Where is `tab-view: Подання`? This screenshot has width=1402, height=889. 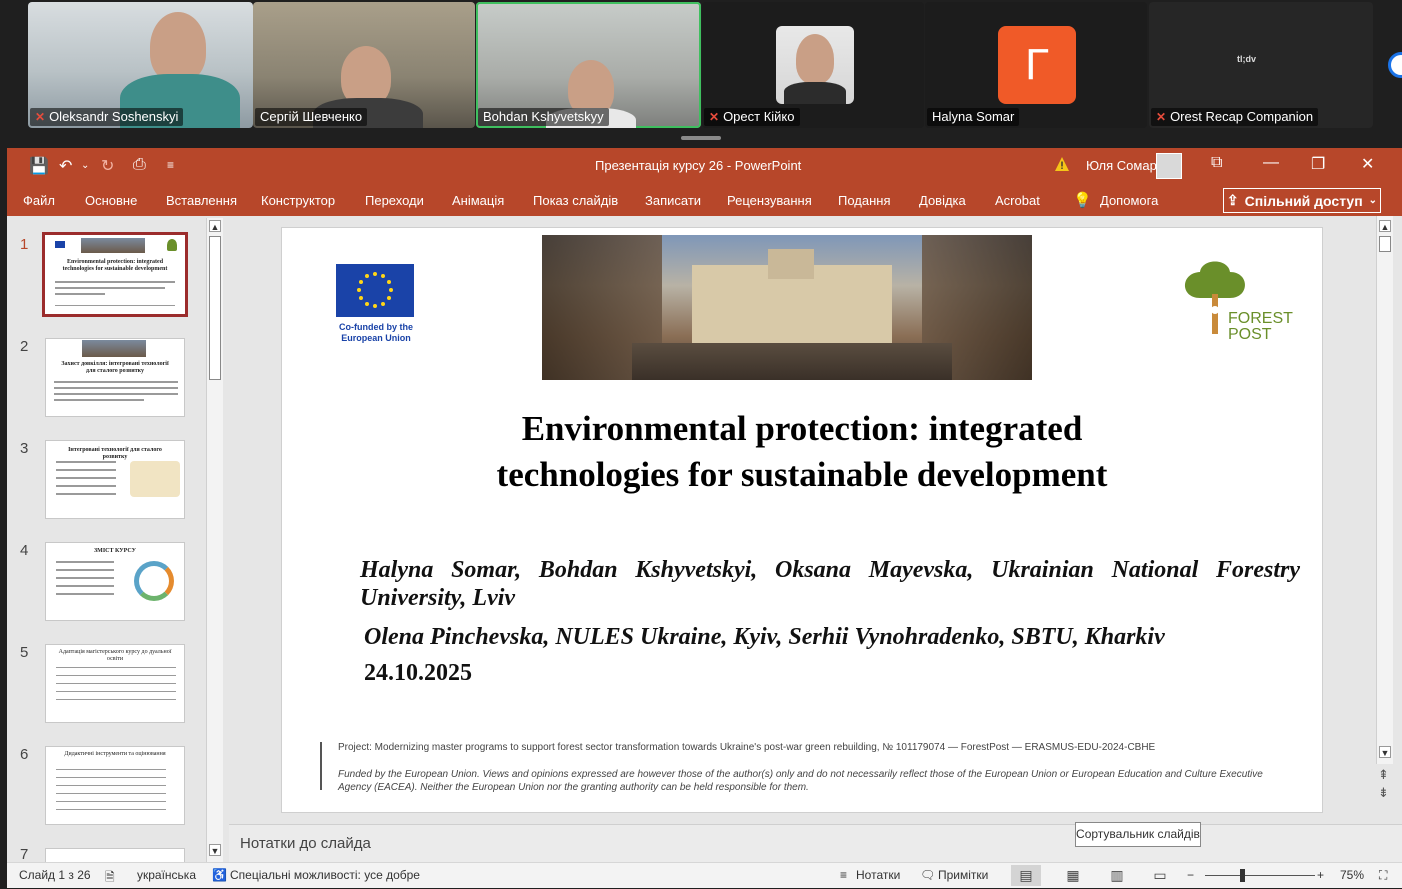
tab-view: Подання is located at coordinates (864, 200).